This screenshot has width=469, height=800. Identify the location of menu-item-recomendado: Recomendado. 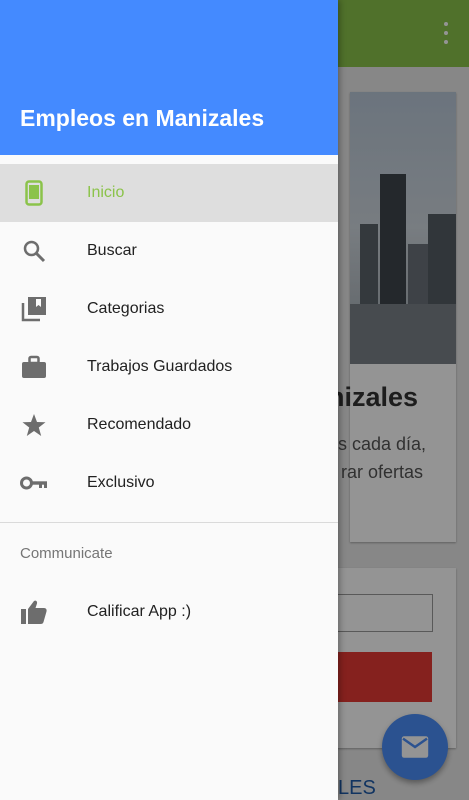
(169, 425).